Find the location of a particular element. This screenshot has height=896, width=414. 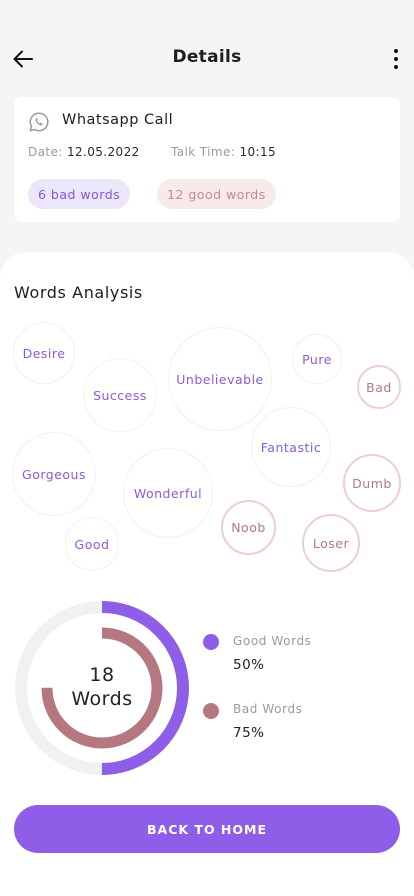

date-label: Date: is located at coordinates (45, 152).